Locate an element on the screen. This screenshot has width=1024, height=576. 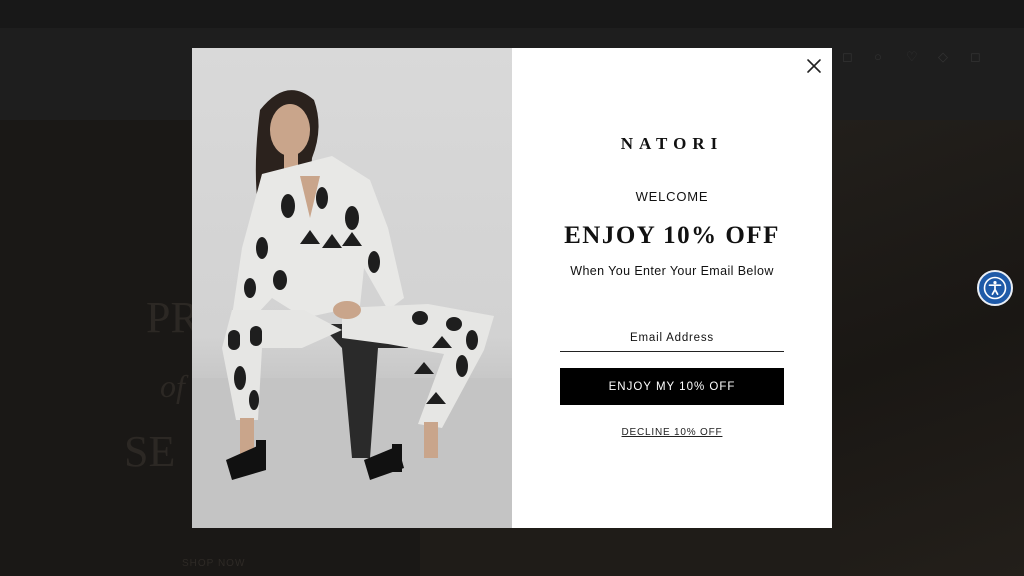
header-icons: ◻ ○ ♡ ◇ ◻ is located at coordinates (913, 57).